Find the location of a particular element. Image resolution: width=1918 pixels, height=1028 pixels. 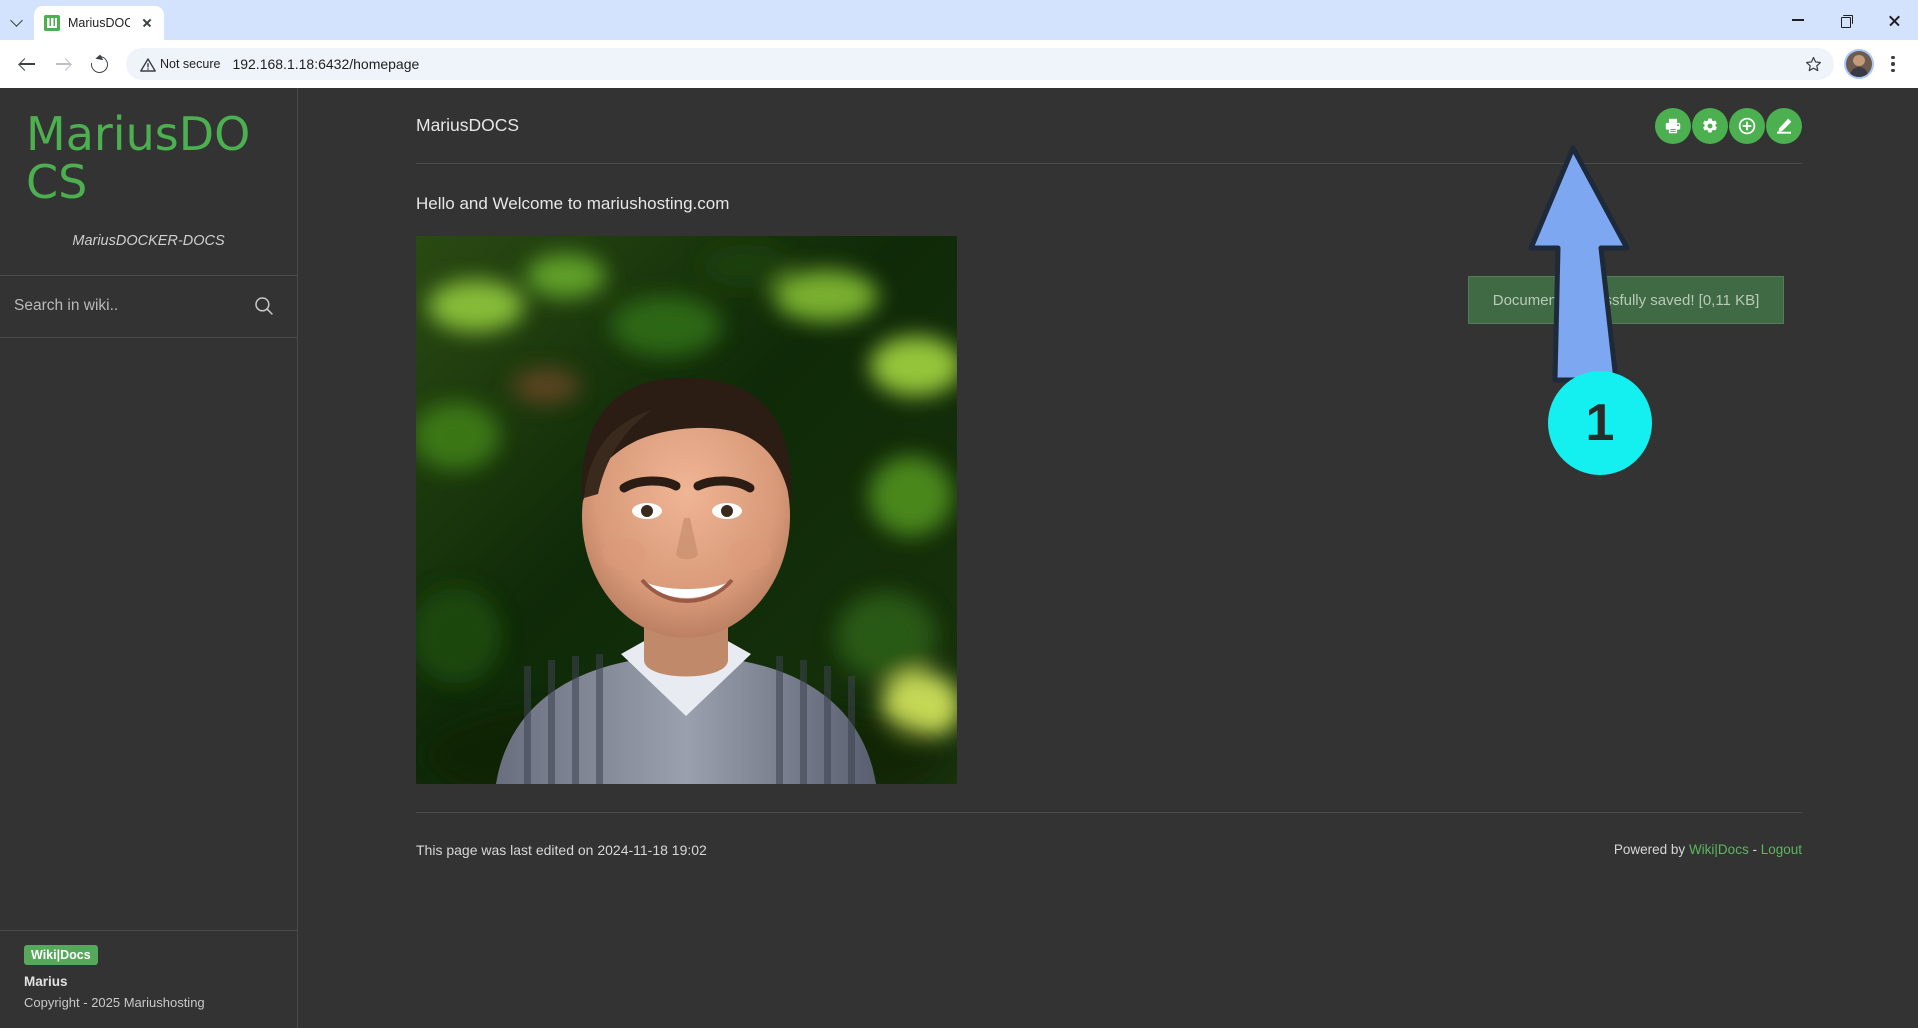

sidebar-subtitle: MariusDOCKER-DOCS is located at coordinates (148, 240).